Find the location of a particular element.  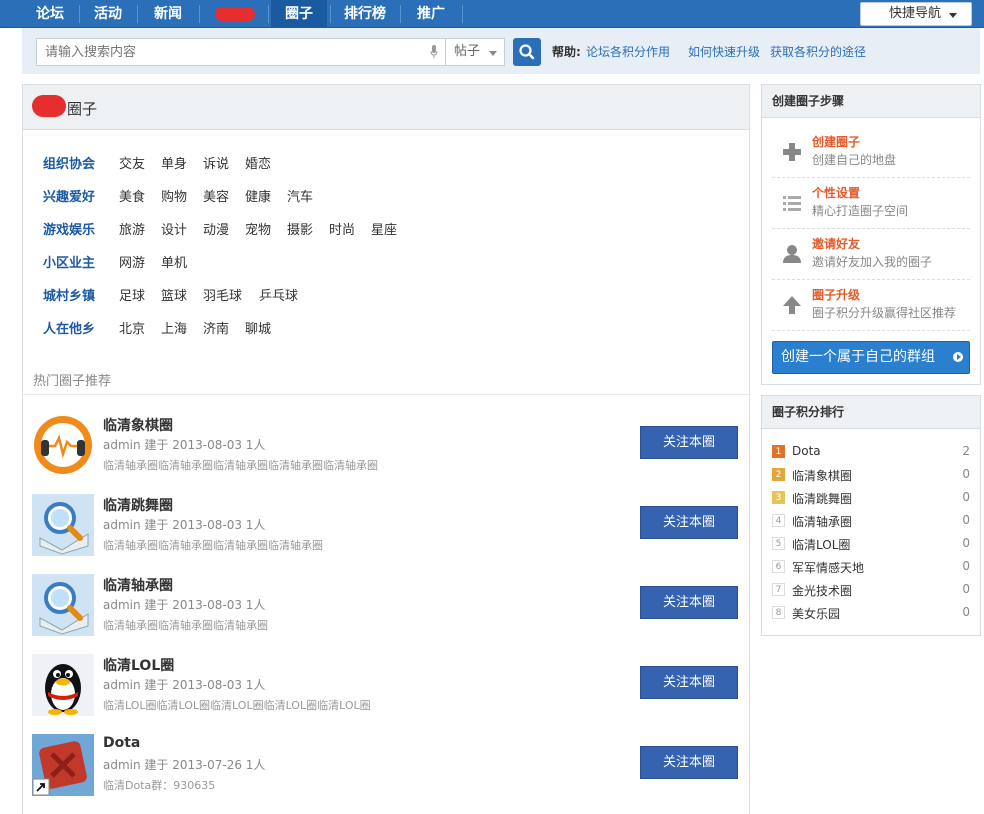

rank-group-name: 美女乐园 is located at coordinates (816, 613).